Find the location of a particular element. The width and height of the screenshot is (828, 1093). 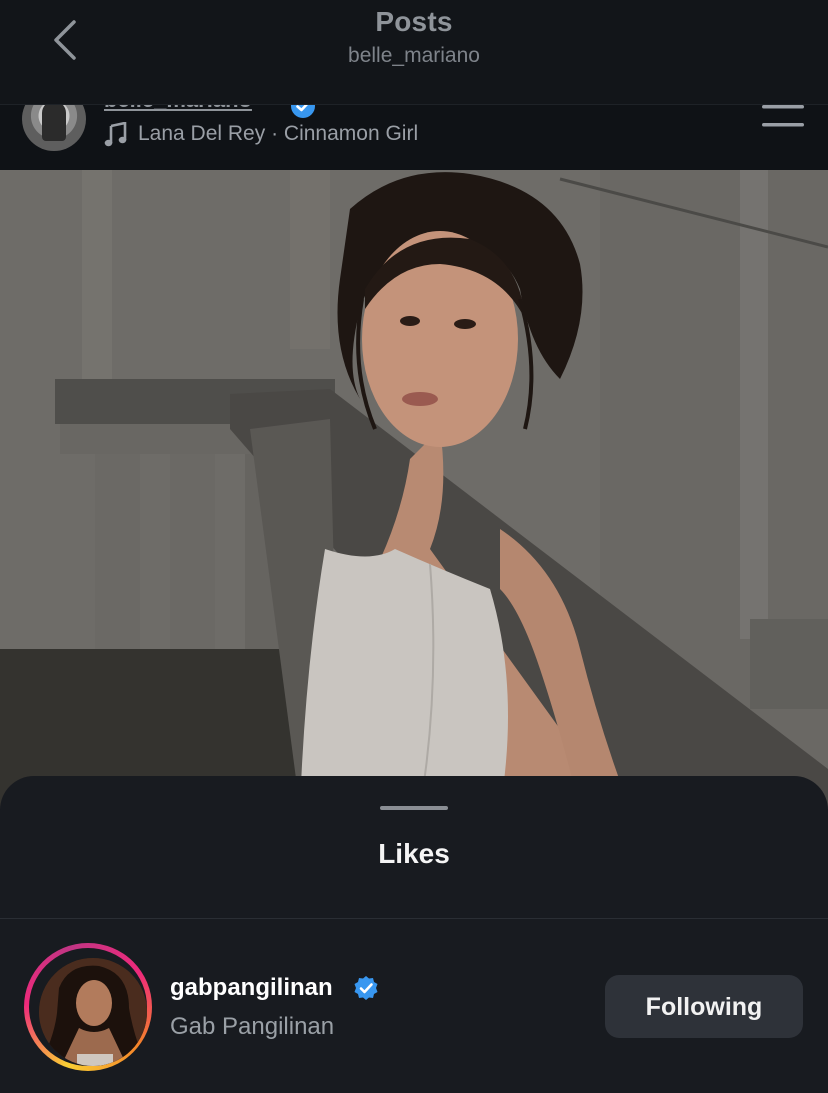

page-subtitle: belle_mariano is located at coordinates (414, 55).